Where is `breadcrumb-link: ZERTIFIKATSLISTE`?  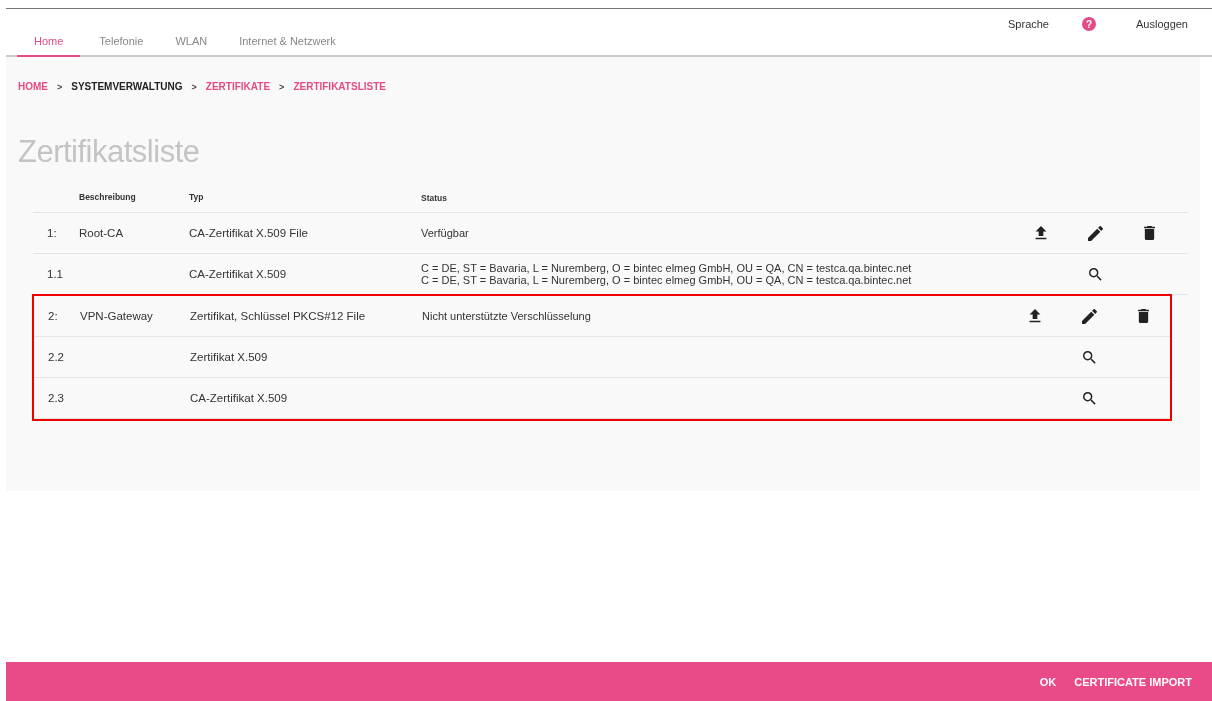 breadcrumb-link: ZERTIFIKATSLISTE is located at coordinates (339, 86).